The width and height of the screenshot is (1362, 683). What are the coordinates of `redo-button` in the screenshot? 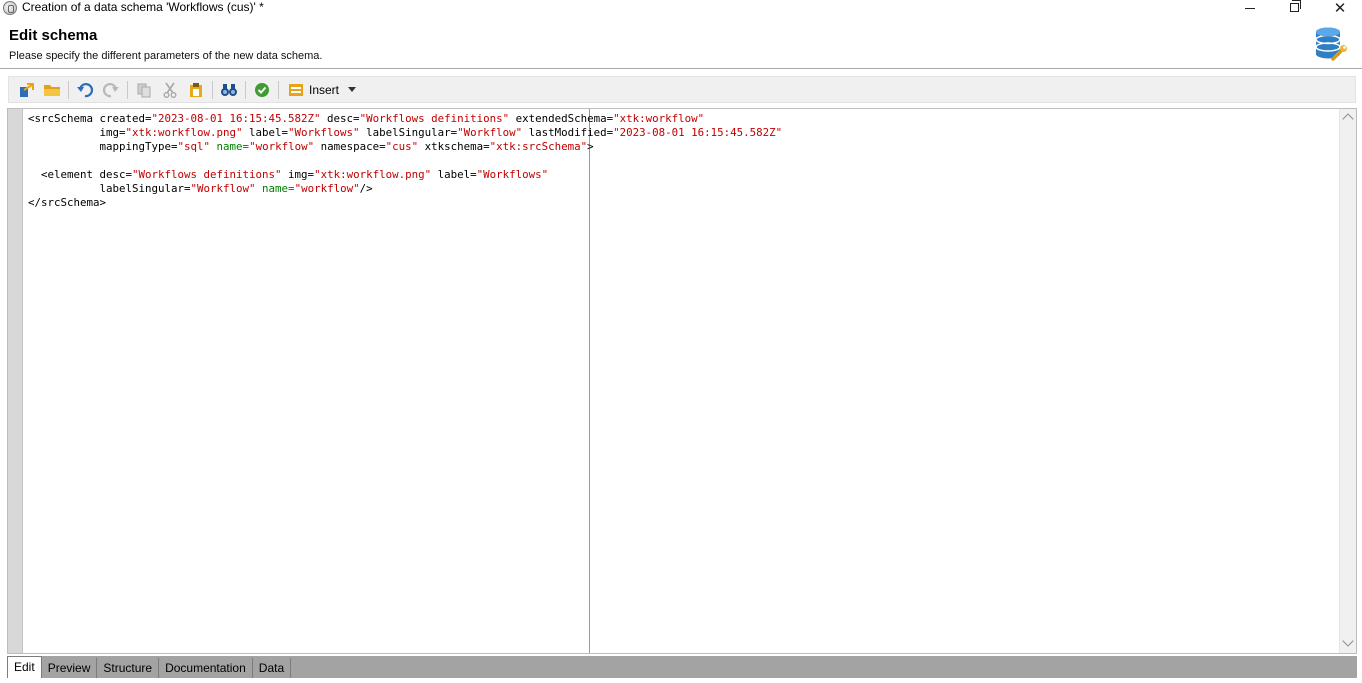 It's located at (111, 90).